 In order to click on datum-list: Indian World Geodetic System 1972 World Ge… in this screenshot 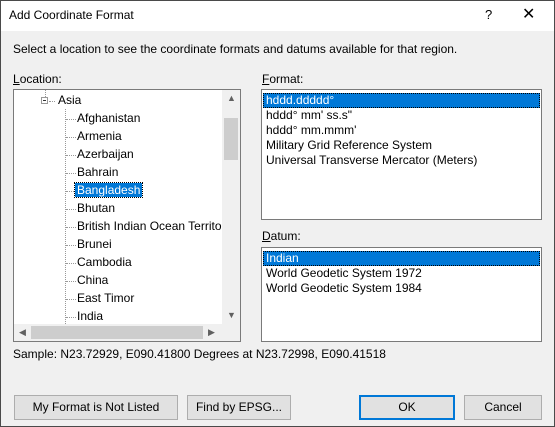, I will do `click(401, 294)`.